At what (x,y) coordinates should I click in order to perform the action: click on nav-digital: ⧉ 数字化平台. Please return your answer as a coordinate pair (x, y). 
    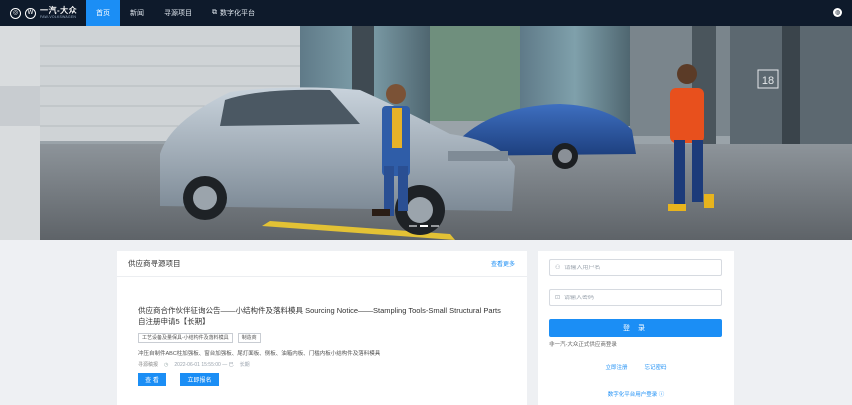
    Looking at the image, I should click on (233, 13).